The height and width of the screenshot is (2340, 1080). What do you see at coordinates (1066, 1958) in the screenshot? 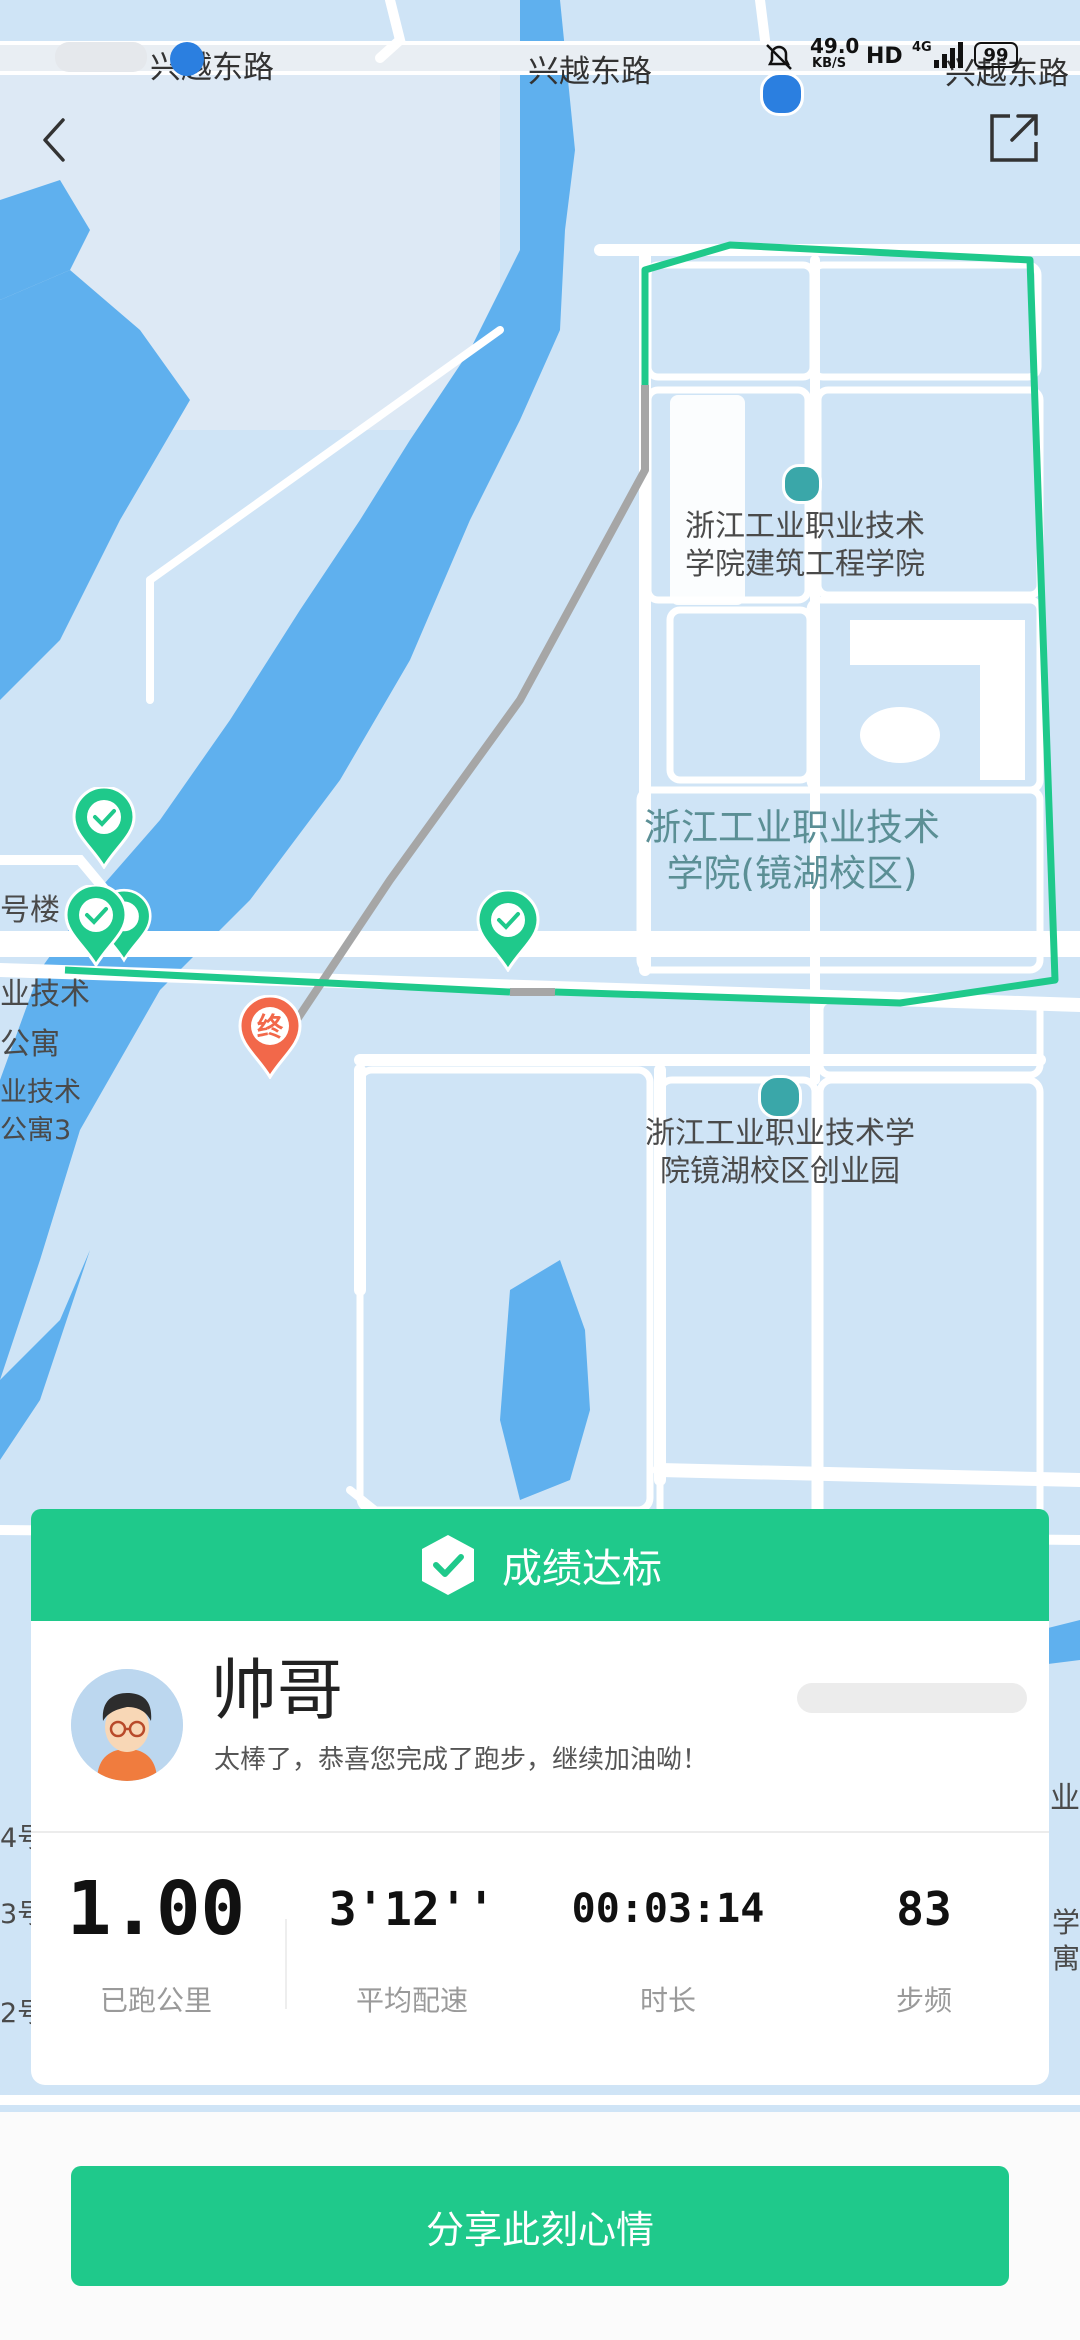
I see `map-edge-label: 寓` at bounding box center [1066, 1958].